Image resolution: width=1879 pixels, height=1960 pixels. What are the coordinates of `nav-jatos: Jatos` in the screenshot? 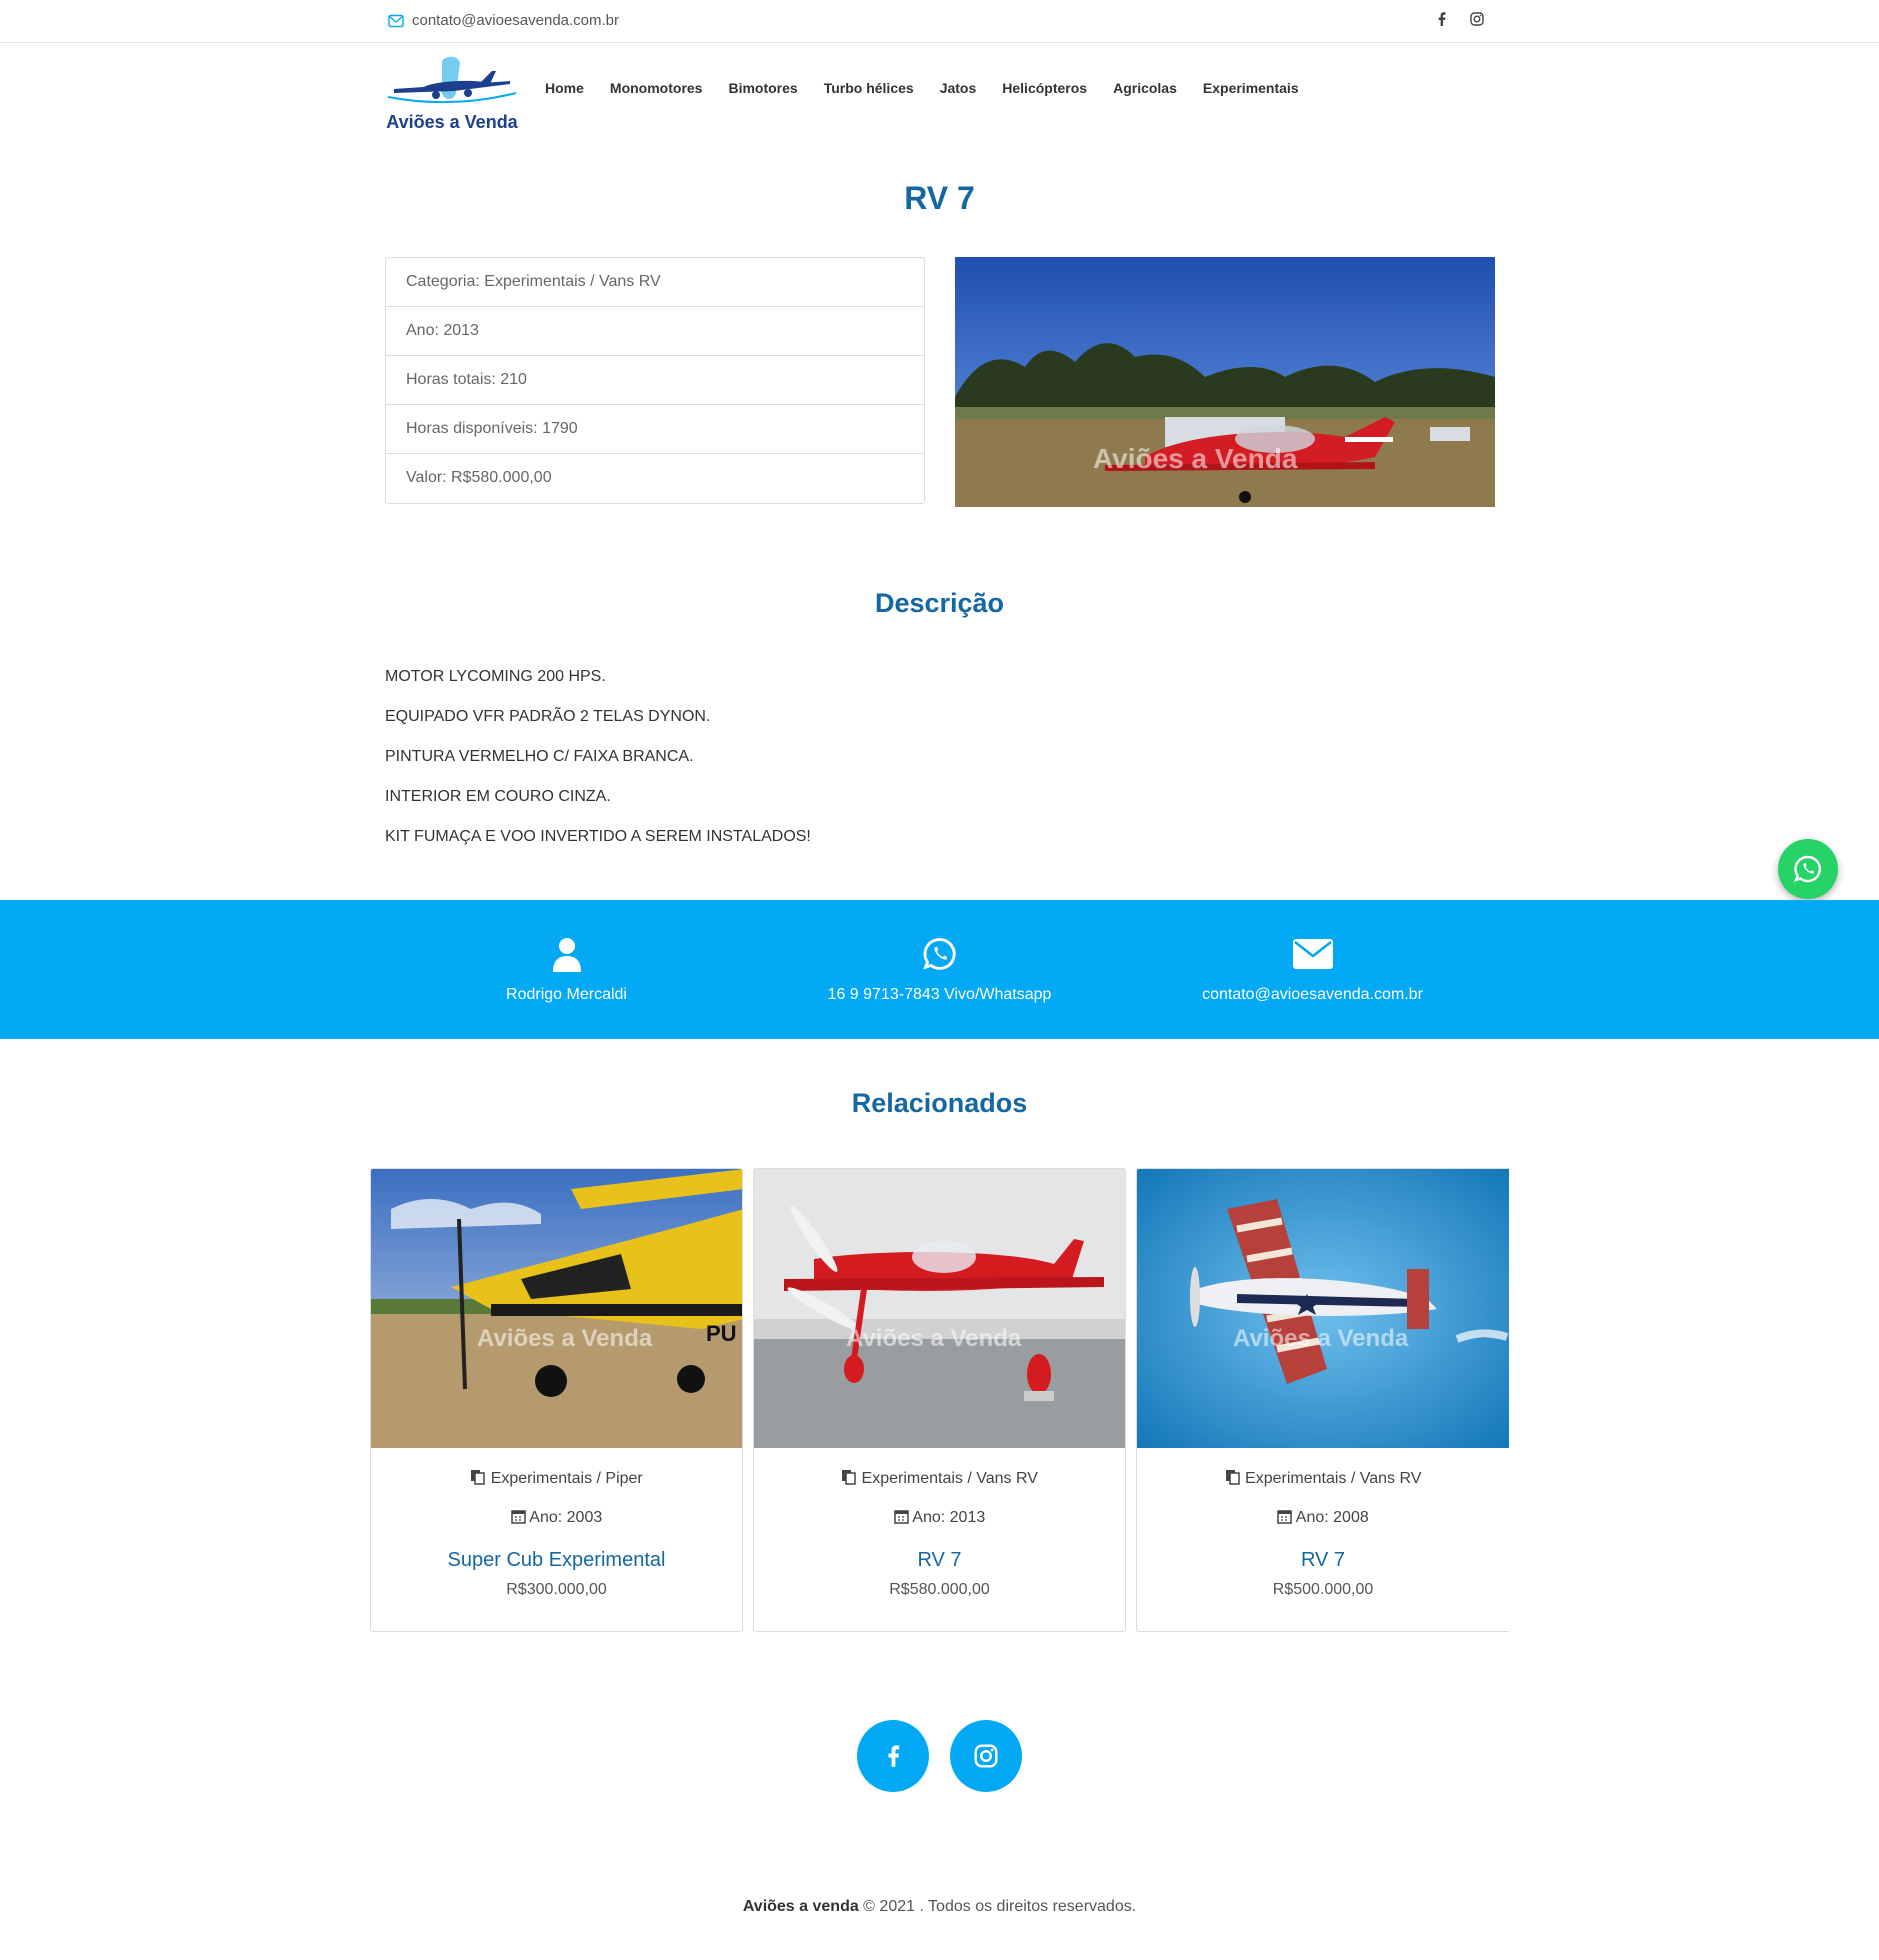 It's located at (958, 88).